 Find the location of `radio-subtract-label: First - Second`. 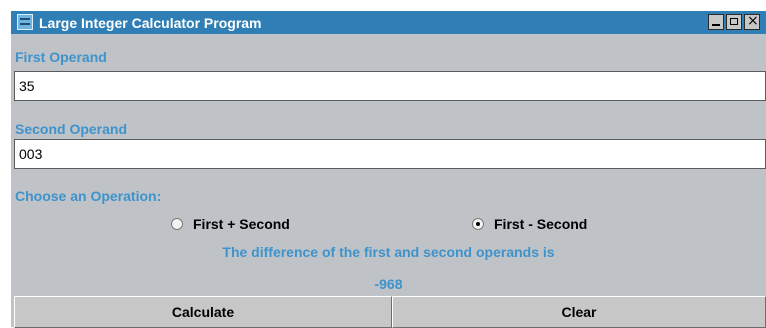

radio-subtract-label: First - Second is located at coordinates (541, 224).